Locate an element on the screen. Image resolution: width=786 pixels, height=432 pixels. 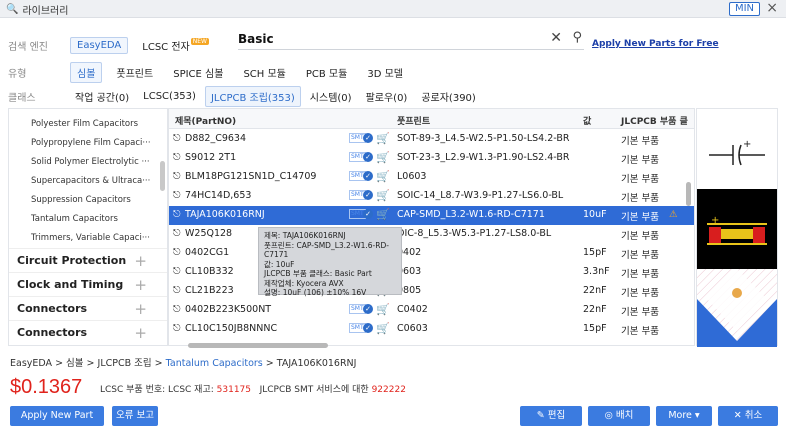
sidebar-category-connectors: Connectors + is located at coordinates (88, 308).